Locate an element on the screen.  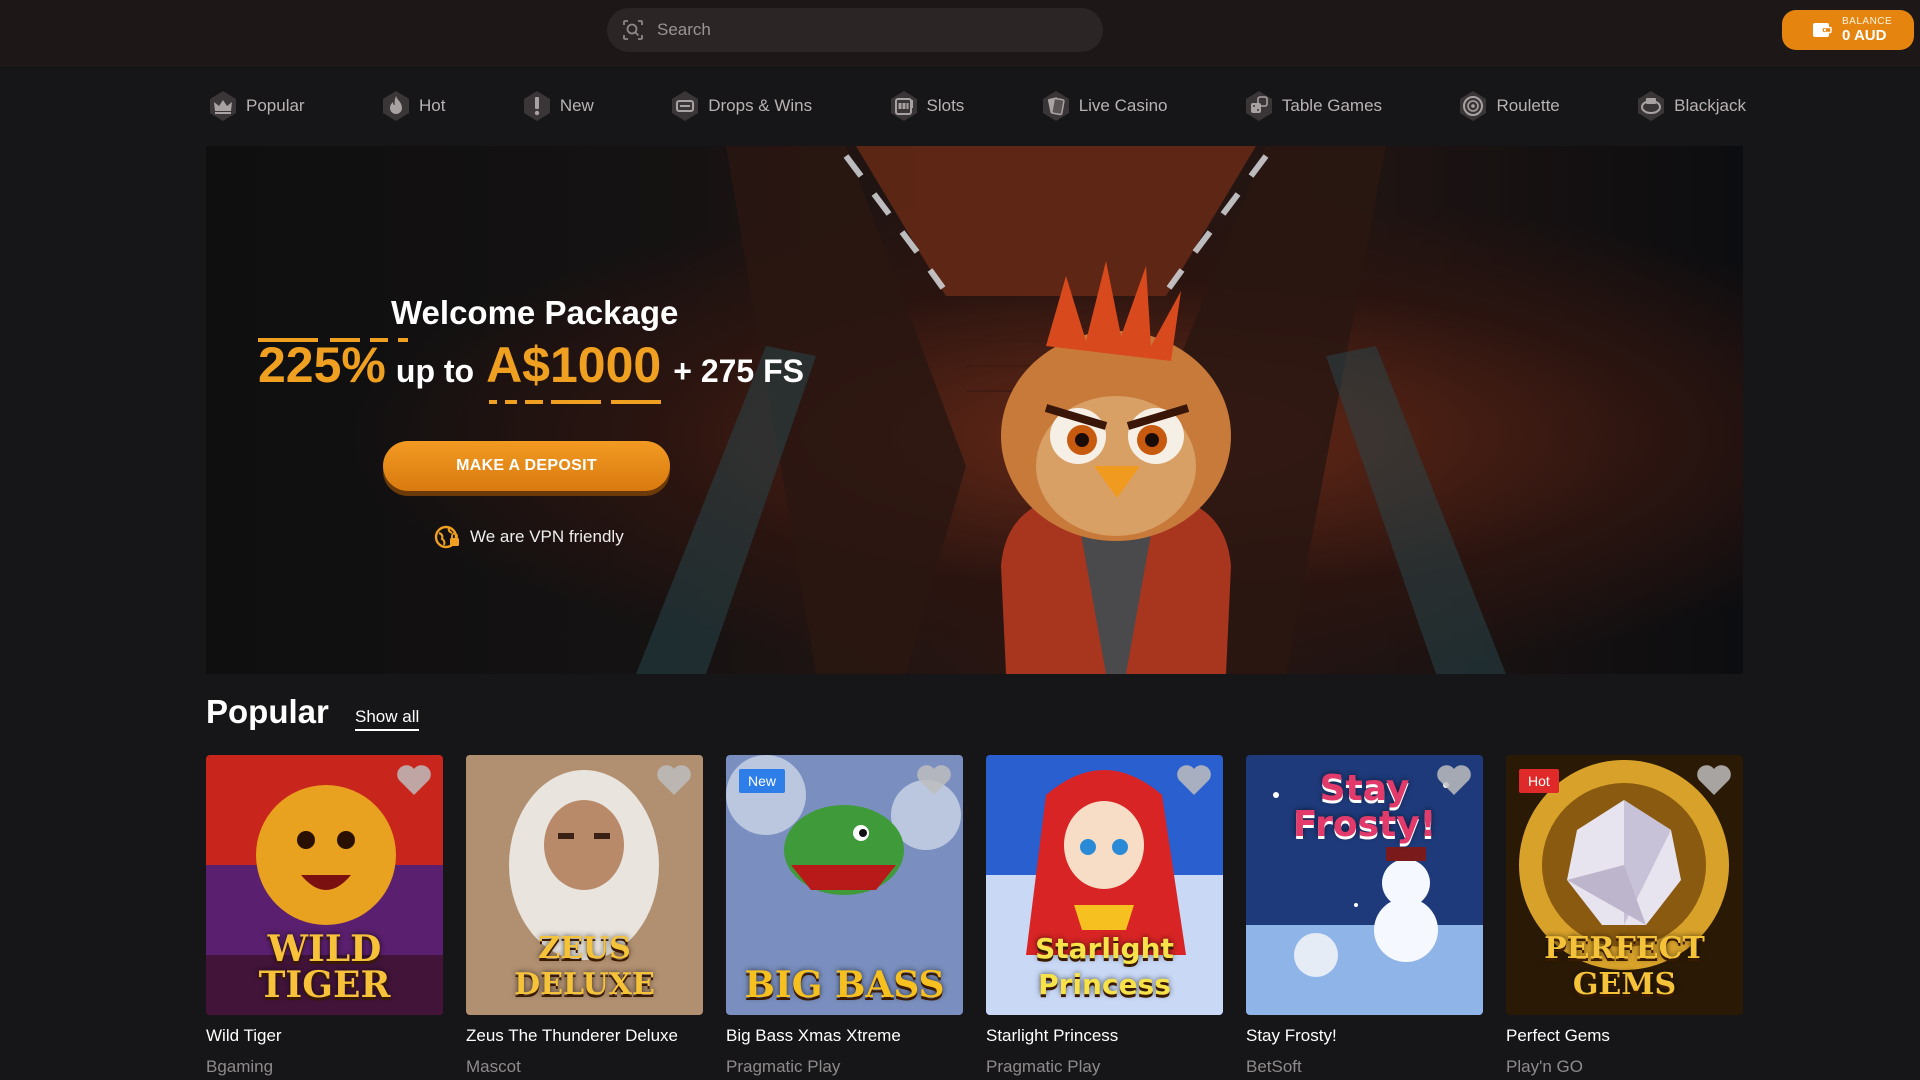
offer-amount: A$1000 is located at coordinates (574, 365).